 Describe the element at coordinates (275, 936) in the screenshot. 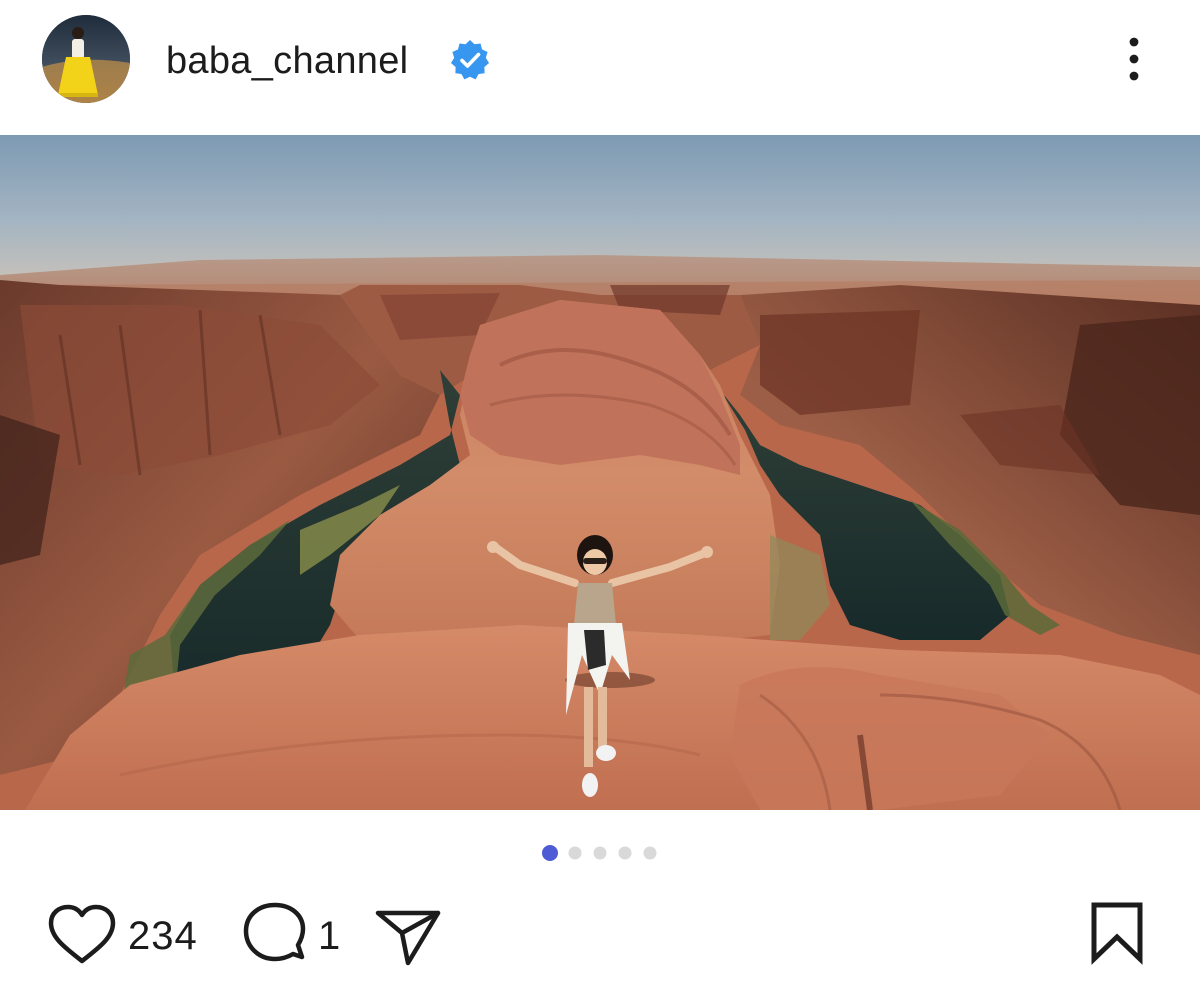

I see `comment-icon` at that location.